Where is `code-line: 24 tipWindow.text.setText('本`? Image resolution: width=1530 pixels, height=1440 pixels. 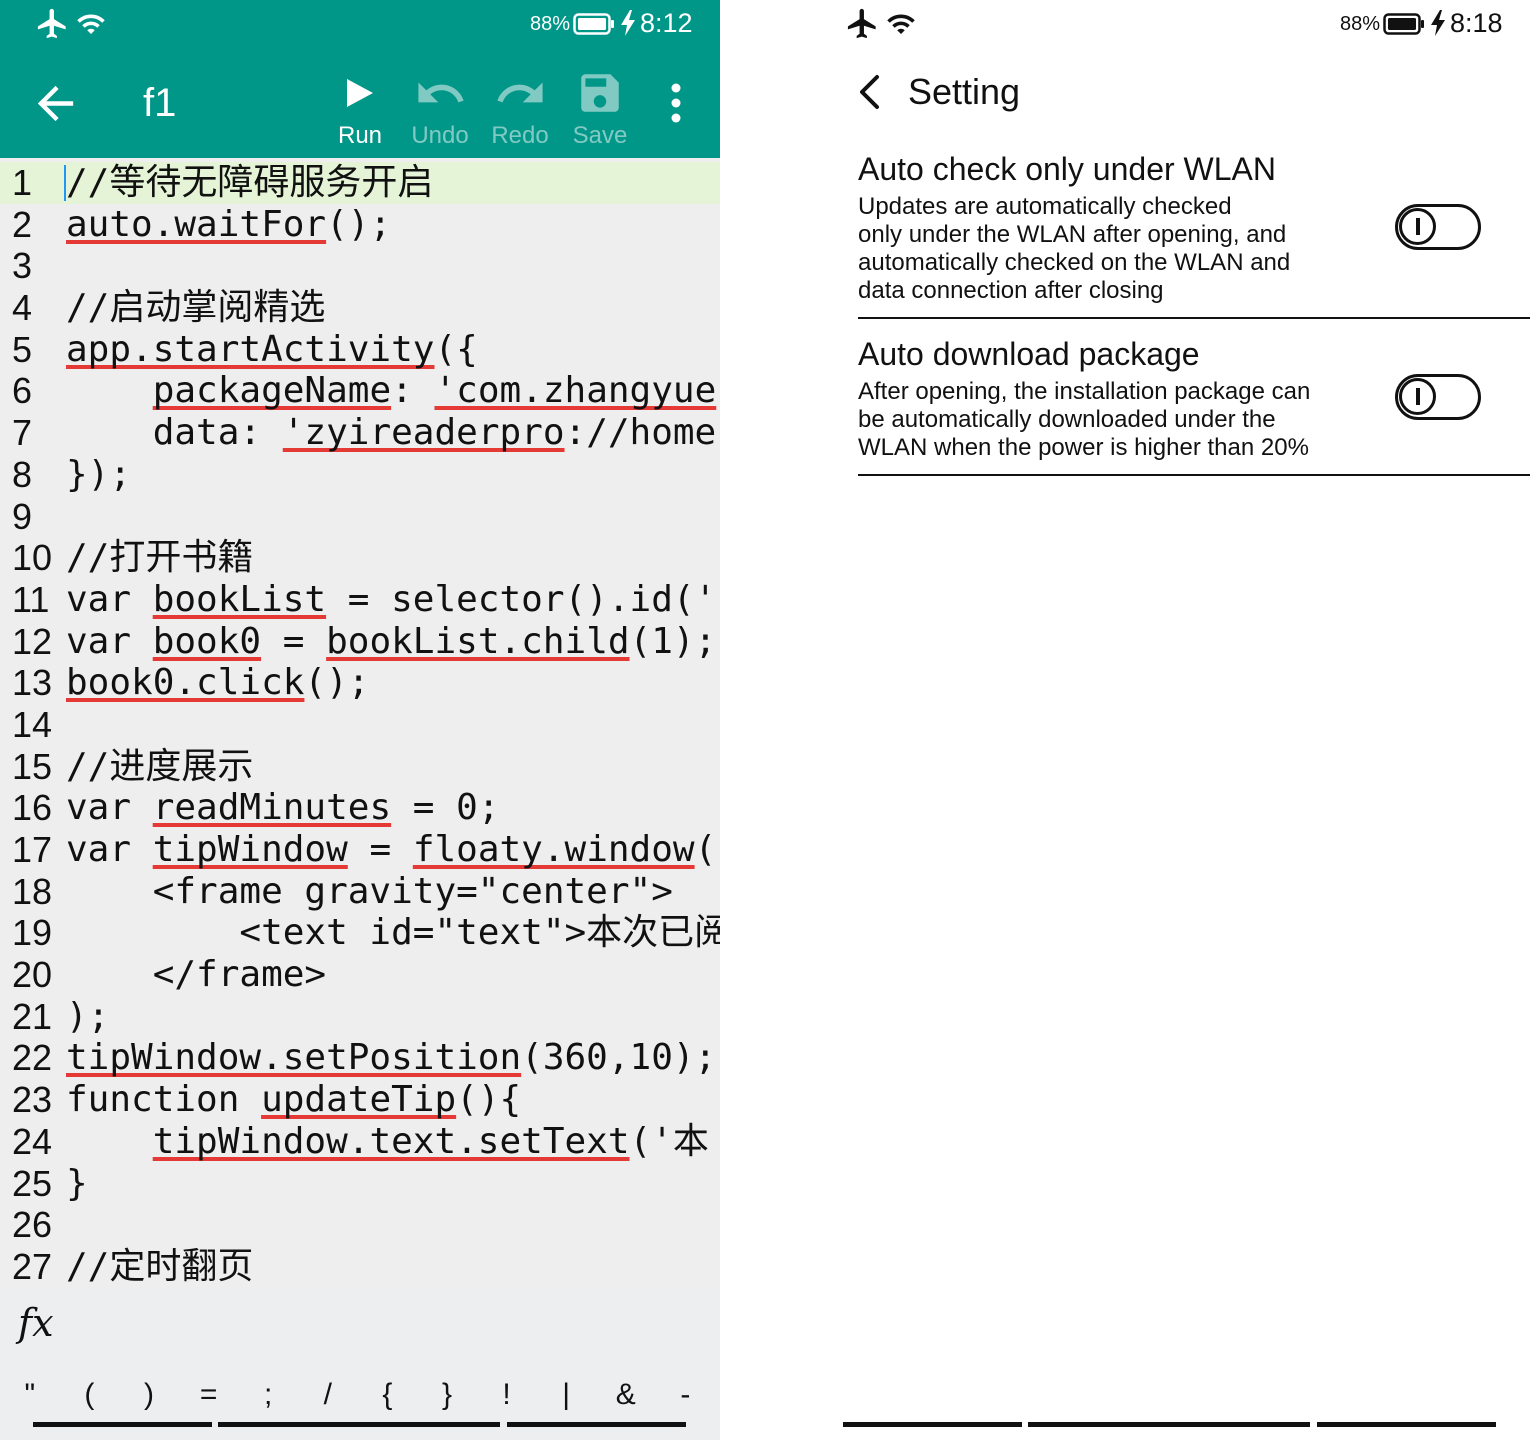 code-line: 24 tipWindow.text.setText('本 is located at coordinates (360, 1142).